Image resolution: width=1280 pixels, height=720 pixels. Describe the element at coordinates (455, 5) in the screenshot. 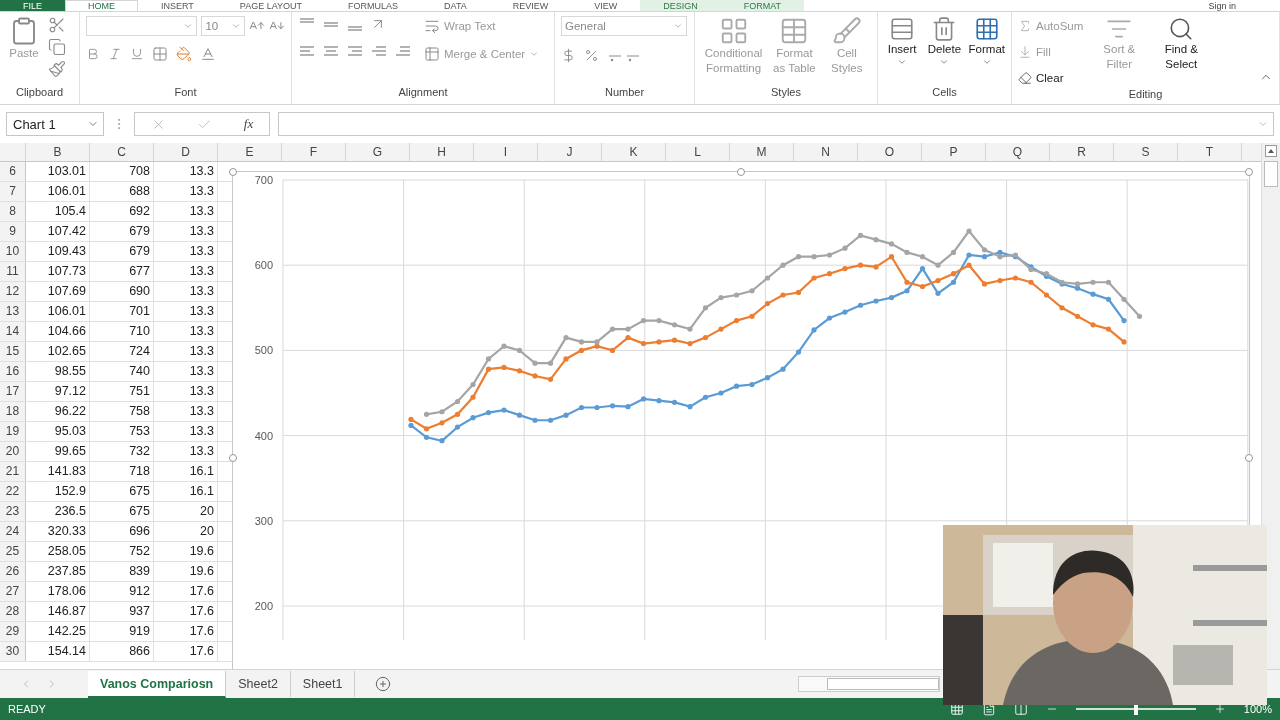

I see `ribbon-tab: DATA` at that location.